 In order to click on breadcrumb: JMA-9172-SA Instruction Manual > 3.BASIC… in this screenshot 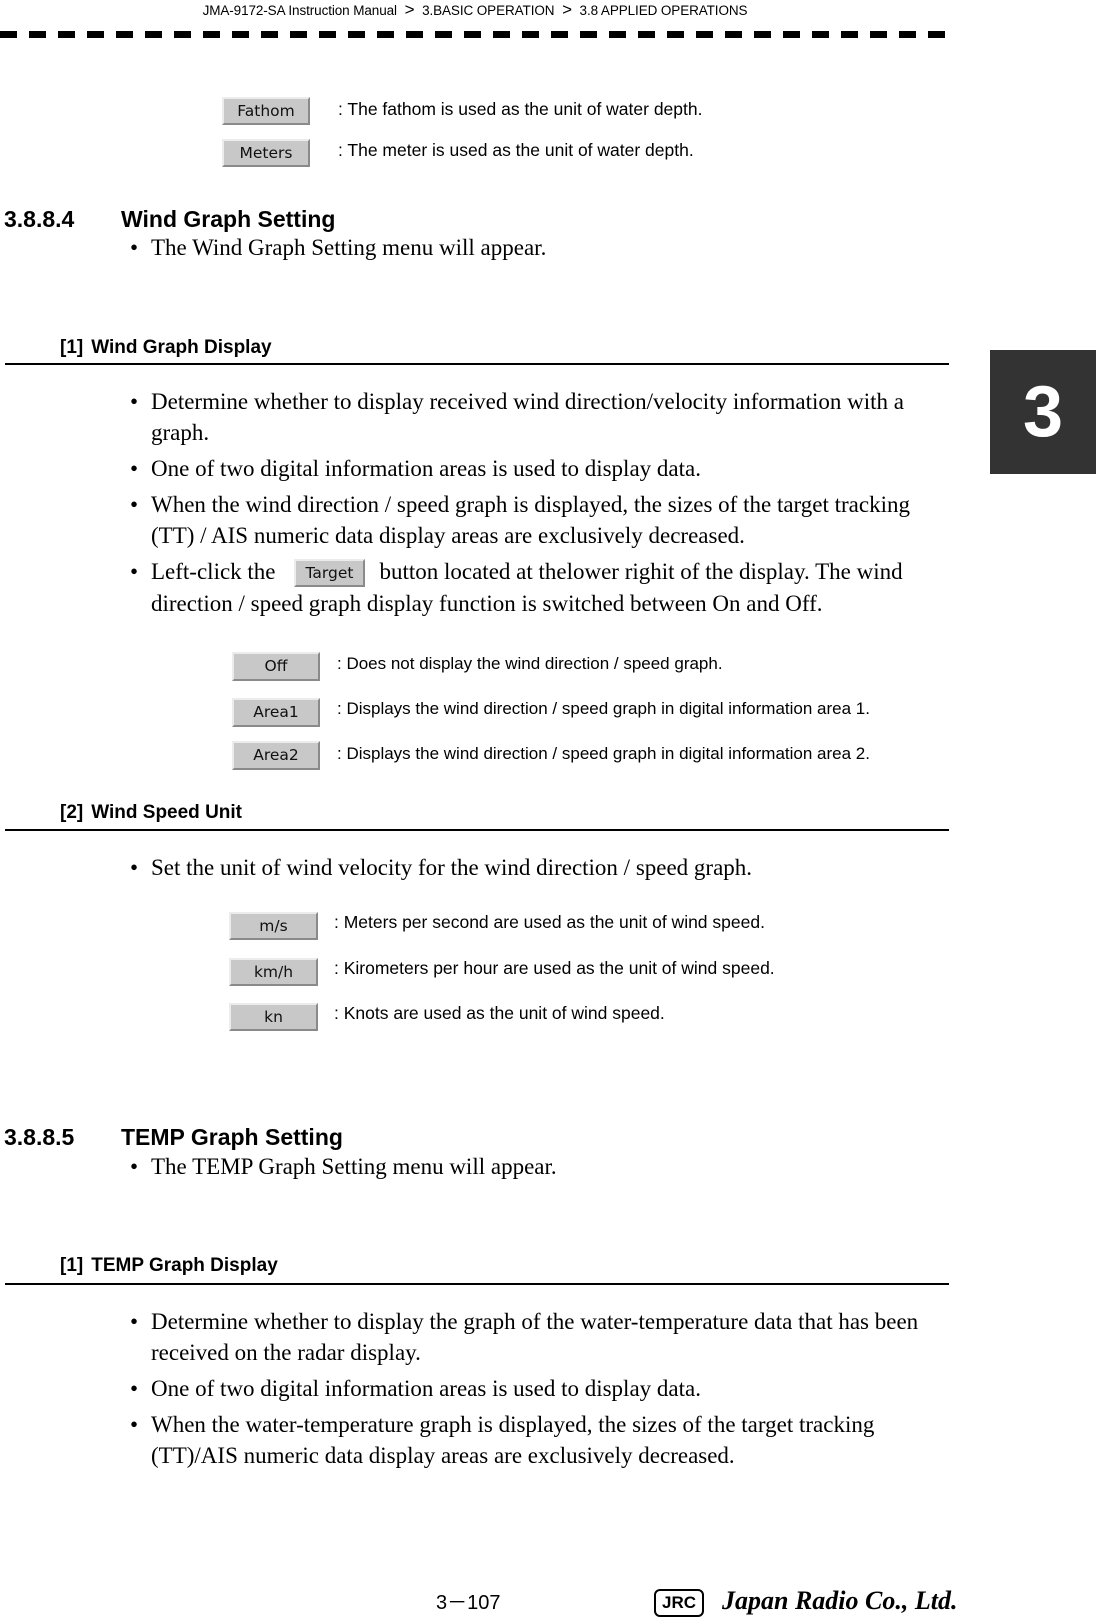, I will do `click(475, 10)`.